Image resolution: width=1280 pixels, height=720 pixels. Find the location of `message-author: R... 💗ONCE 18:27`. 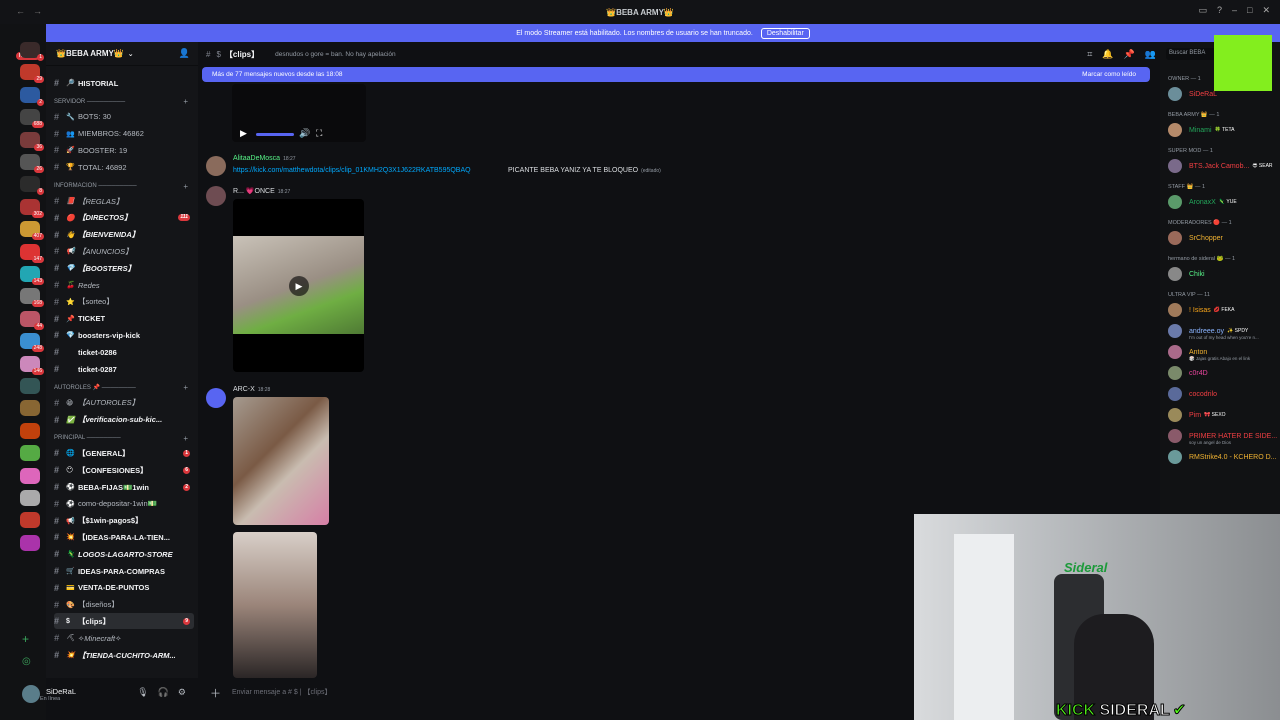

message-author: R... 💗ONCE 18:27 is located at coordinates (261, 191).